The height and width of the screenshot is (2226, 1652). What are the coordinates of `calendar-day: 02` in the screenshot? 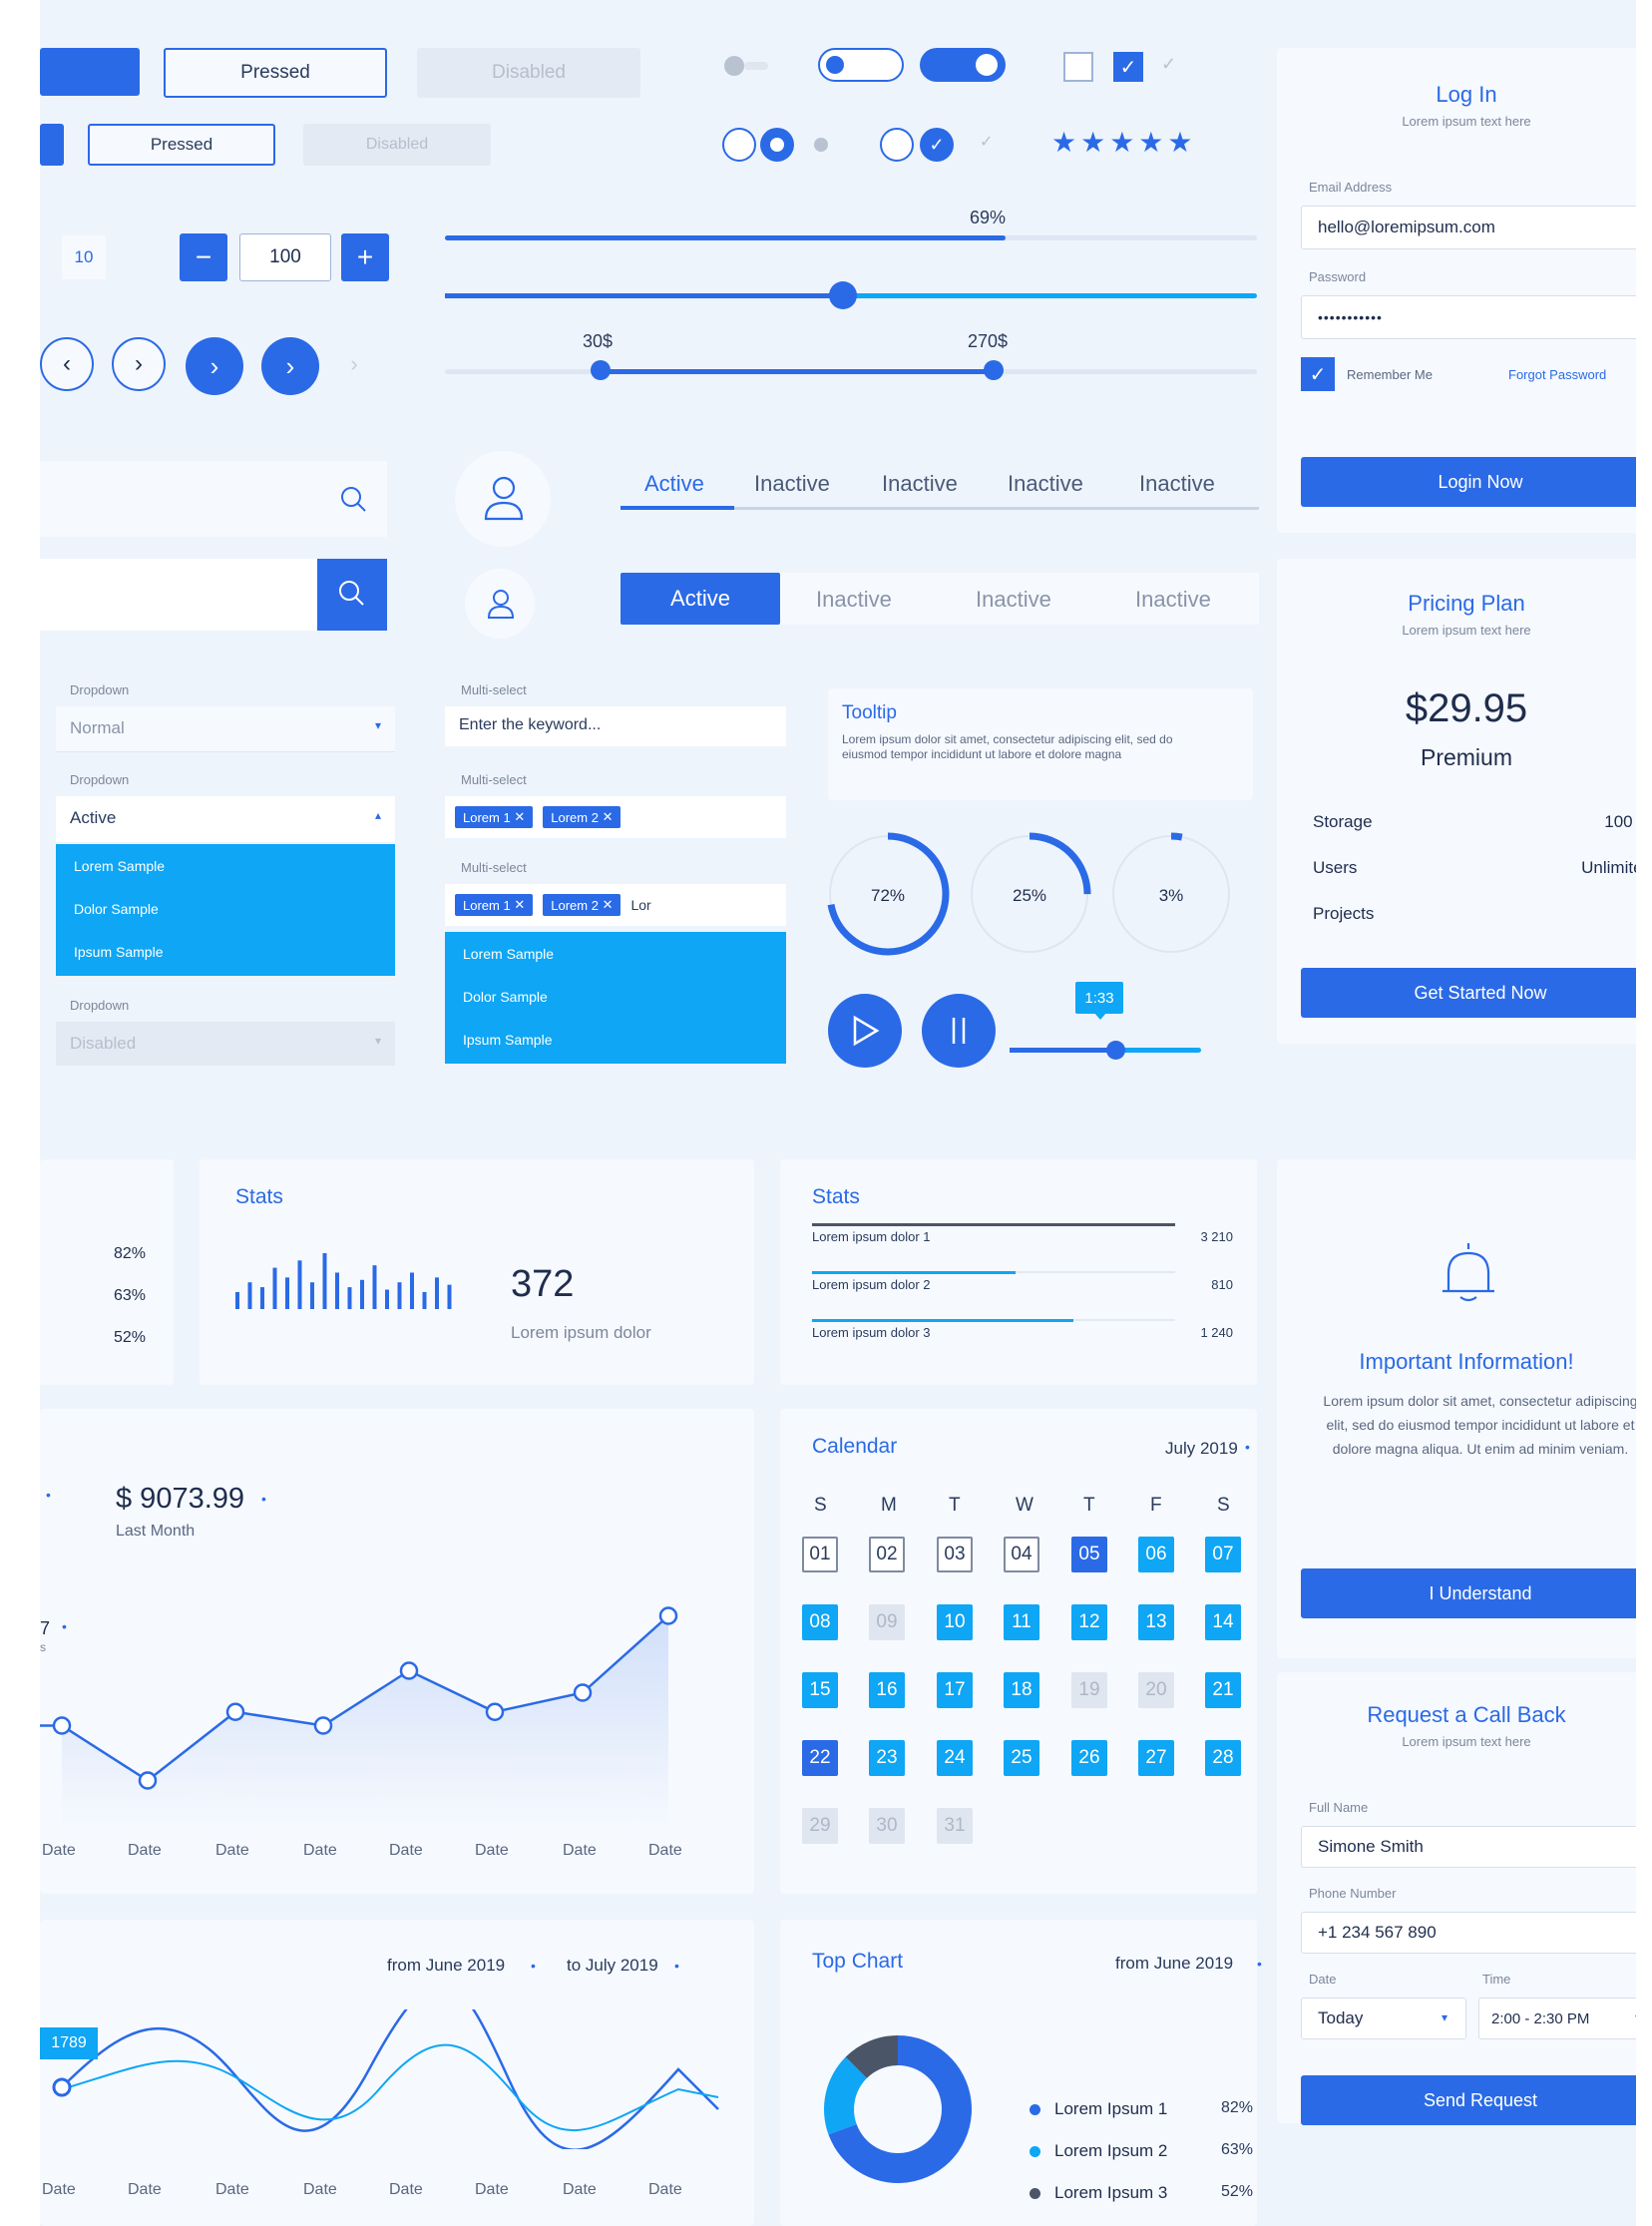 It's located at (887, 1554).